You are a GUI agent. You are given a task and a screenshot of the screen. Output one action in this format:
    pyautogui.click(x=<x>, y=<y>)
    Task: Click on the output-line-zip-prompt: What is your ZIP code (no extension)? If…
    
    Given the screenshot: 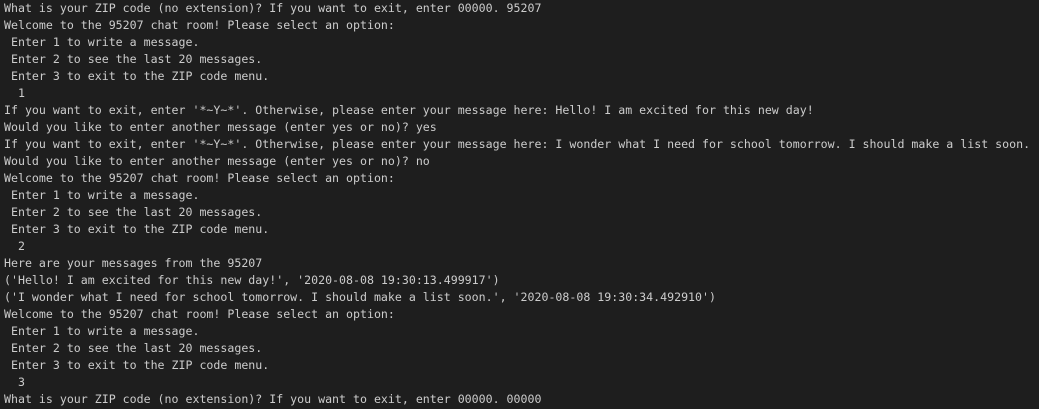 What is the action you would take?
    pyautogui.click(x=273, y=8)
    